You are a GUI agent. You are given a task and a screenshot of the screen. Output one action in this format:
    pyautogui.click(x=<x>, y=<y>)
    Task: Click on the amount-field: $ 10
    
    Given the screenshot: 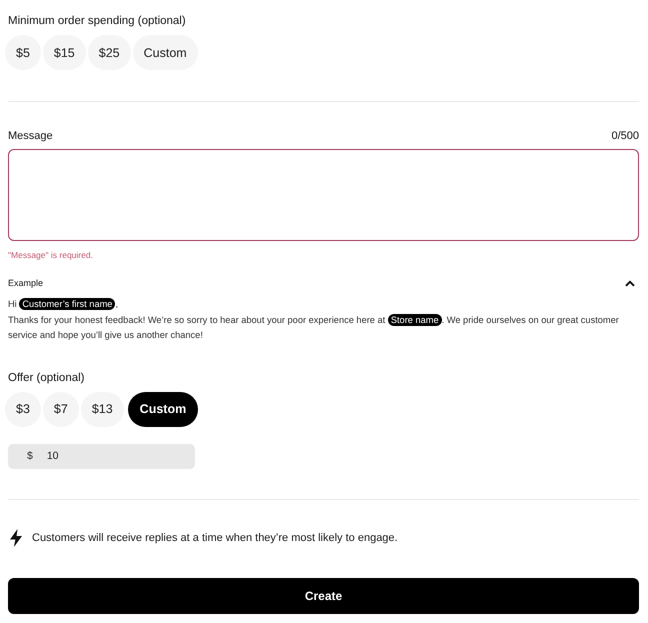 What is the action you would take?
    pyautogui.click(x=101, y=456)
    